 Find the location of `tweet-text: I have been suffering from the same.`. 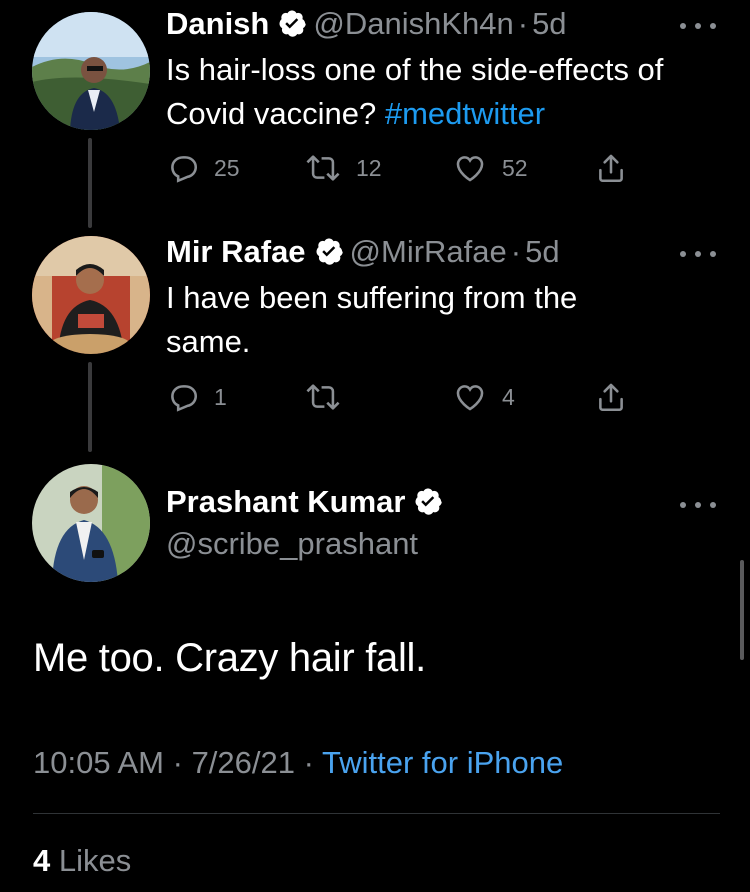

tweet-text: I have been suffering from the same. is located at coordinates (416, 320).